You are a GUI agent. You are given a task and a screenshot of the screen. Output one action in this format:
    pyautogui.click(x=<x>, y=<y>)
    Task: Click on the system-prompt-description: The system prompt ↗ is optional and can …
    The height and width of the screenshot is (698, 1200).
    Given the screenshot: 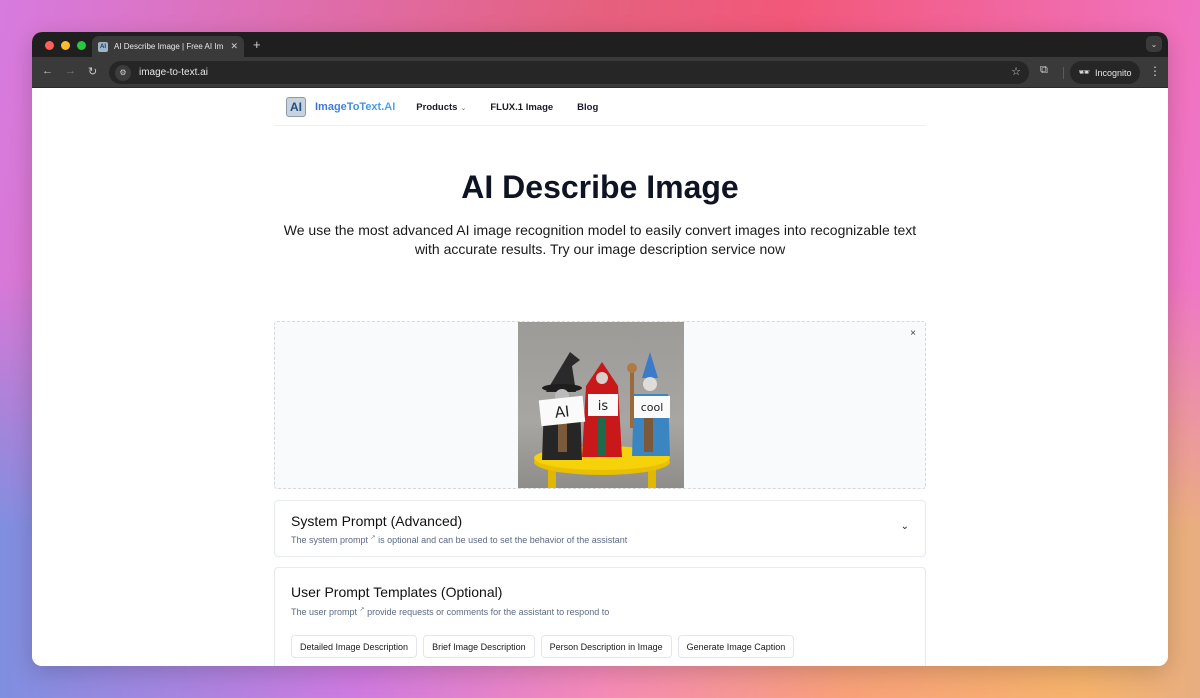 What is the action you would take?
    pyautogui.click(x=459, y=539)
    